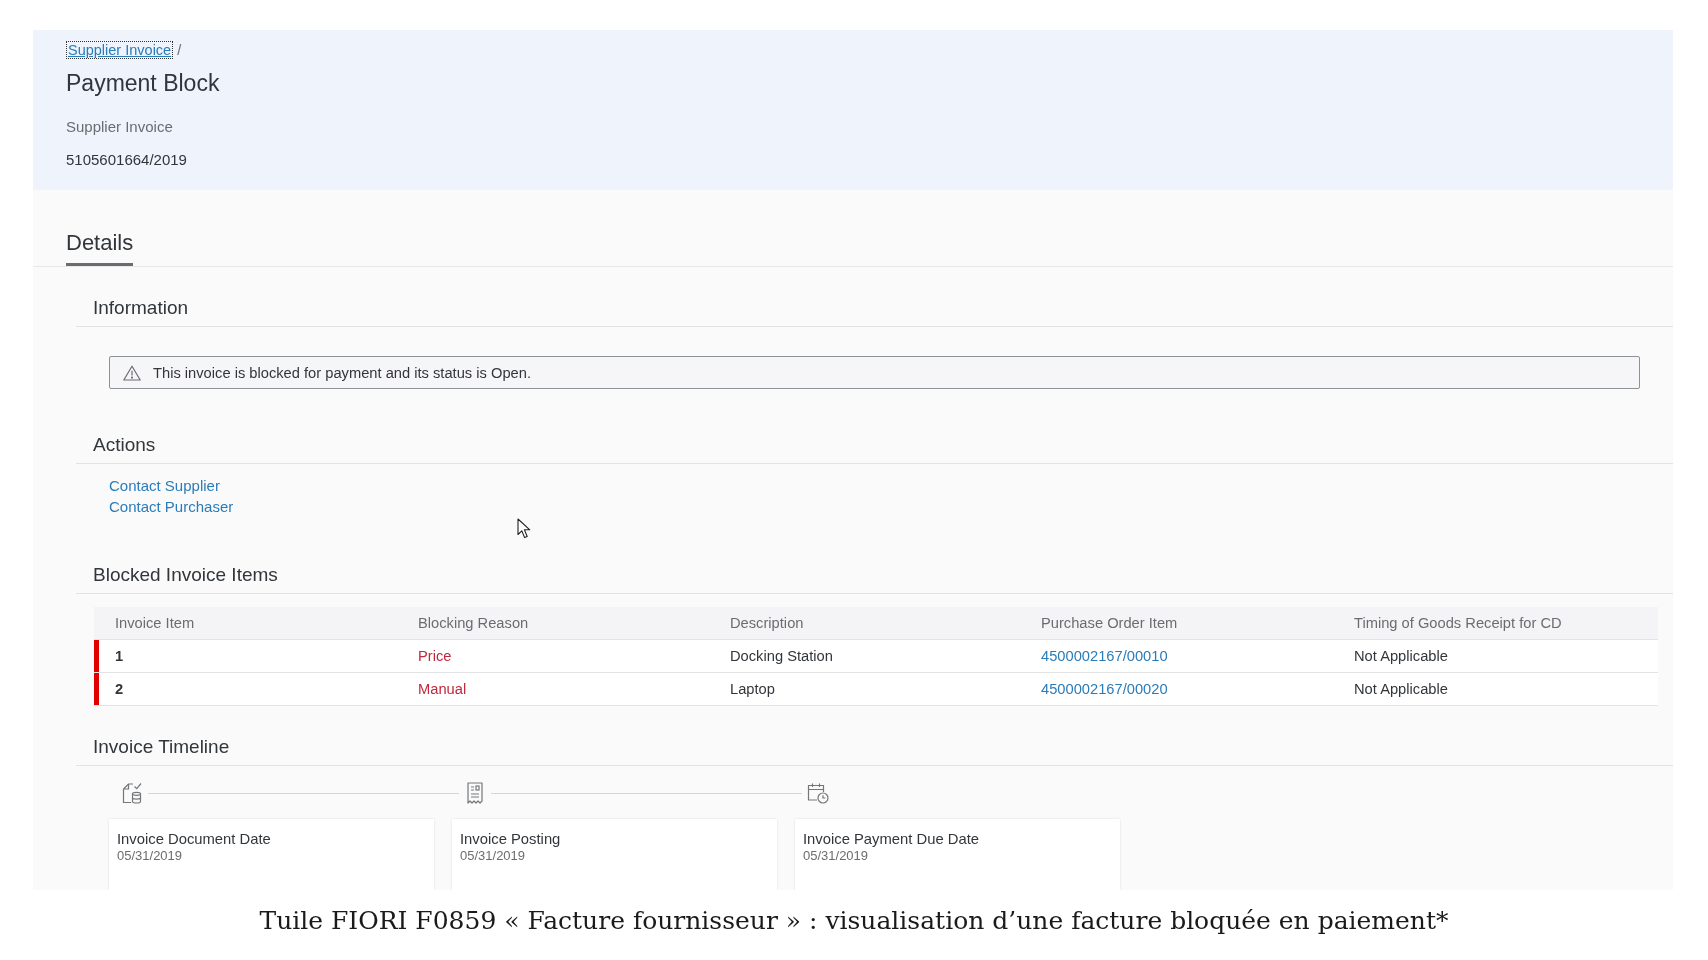 The height and width of the screenshot is (960, 1708). Describe the element at coordinates (1458, 623) in the screenshot. I see `column-header: Timing of Goods Receipt for CD` at that location.